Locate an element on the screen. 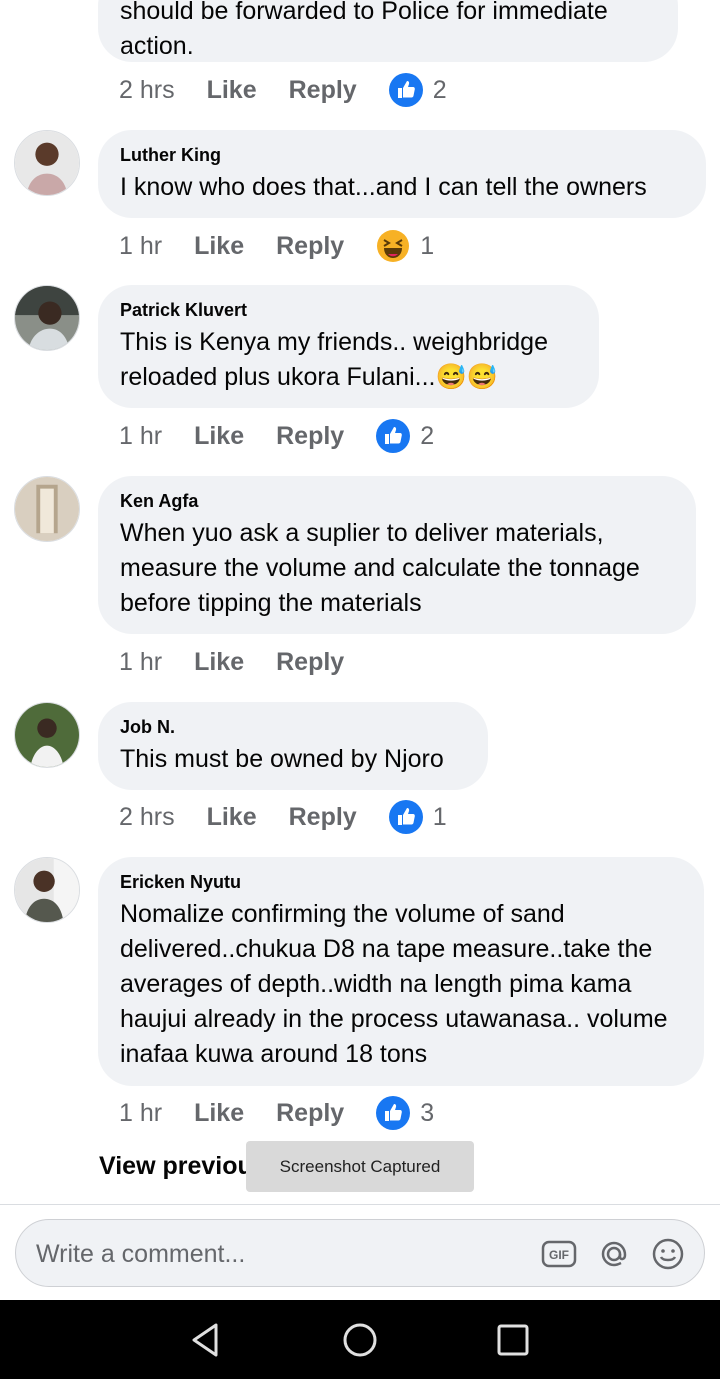 This screenshot has height=1379, width=720. comment-author: Job N. is located at coordinates (293, 727).